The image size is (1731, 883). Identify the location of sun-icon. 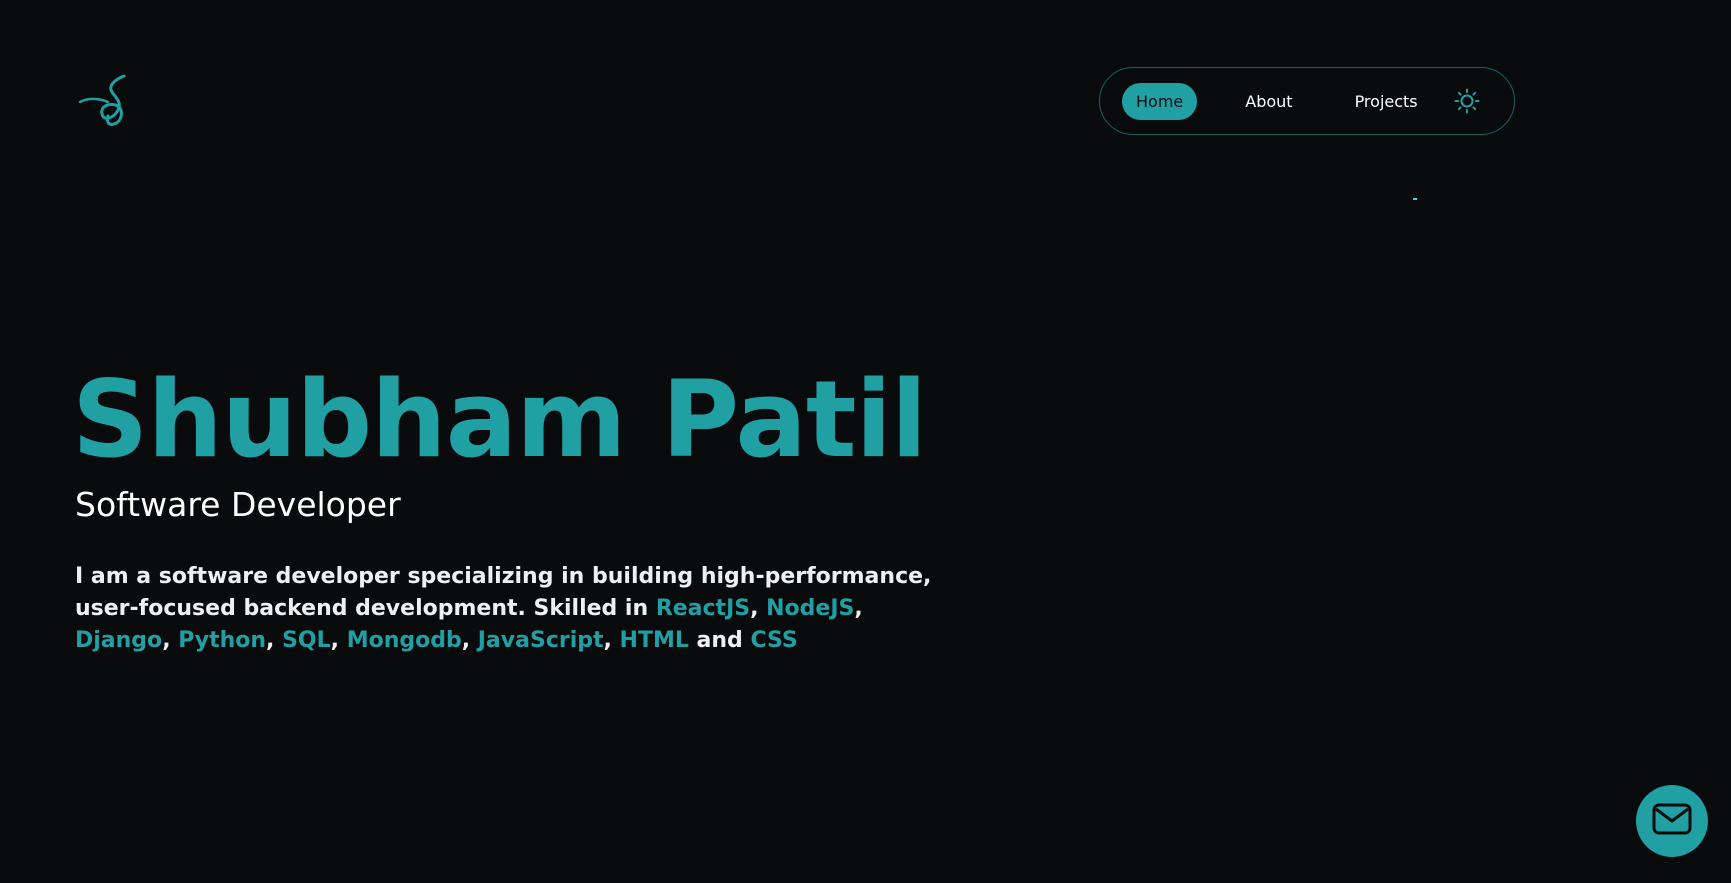
(1467, 101).